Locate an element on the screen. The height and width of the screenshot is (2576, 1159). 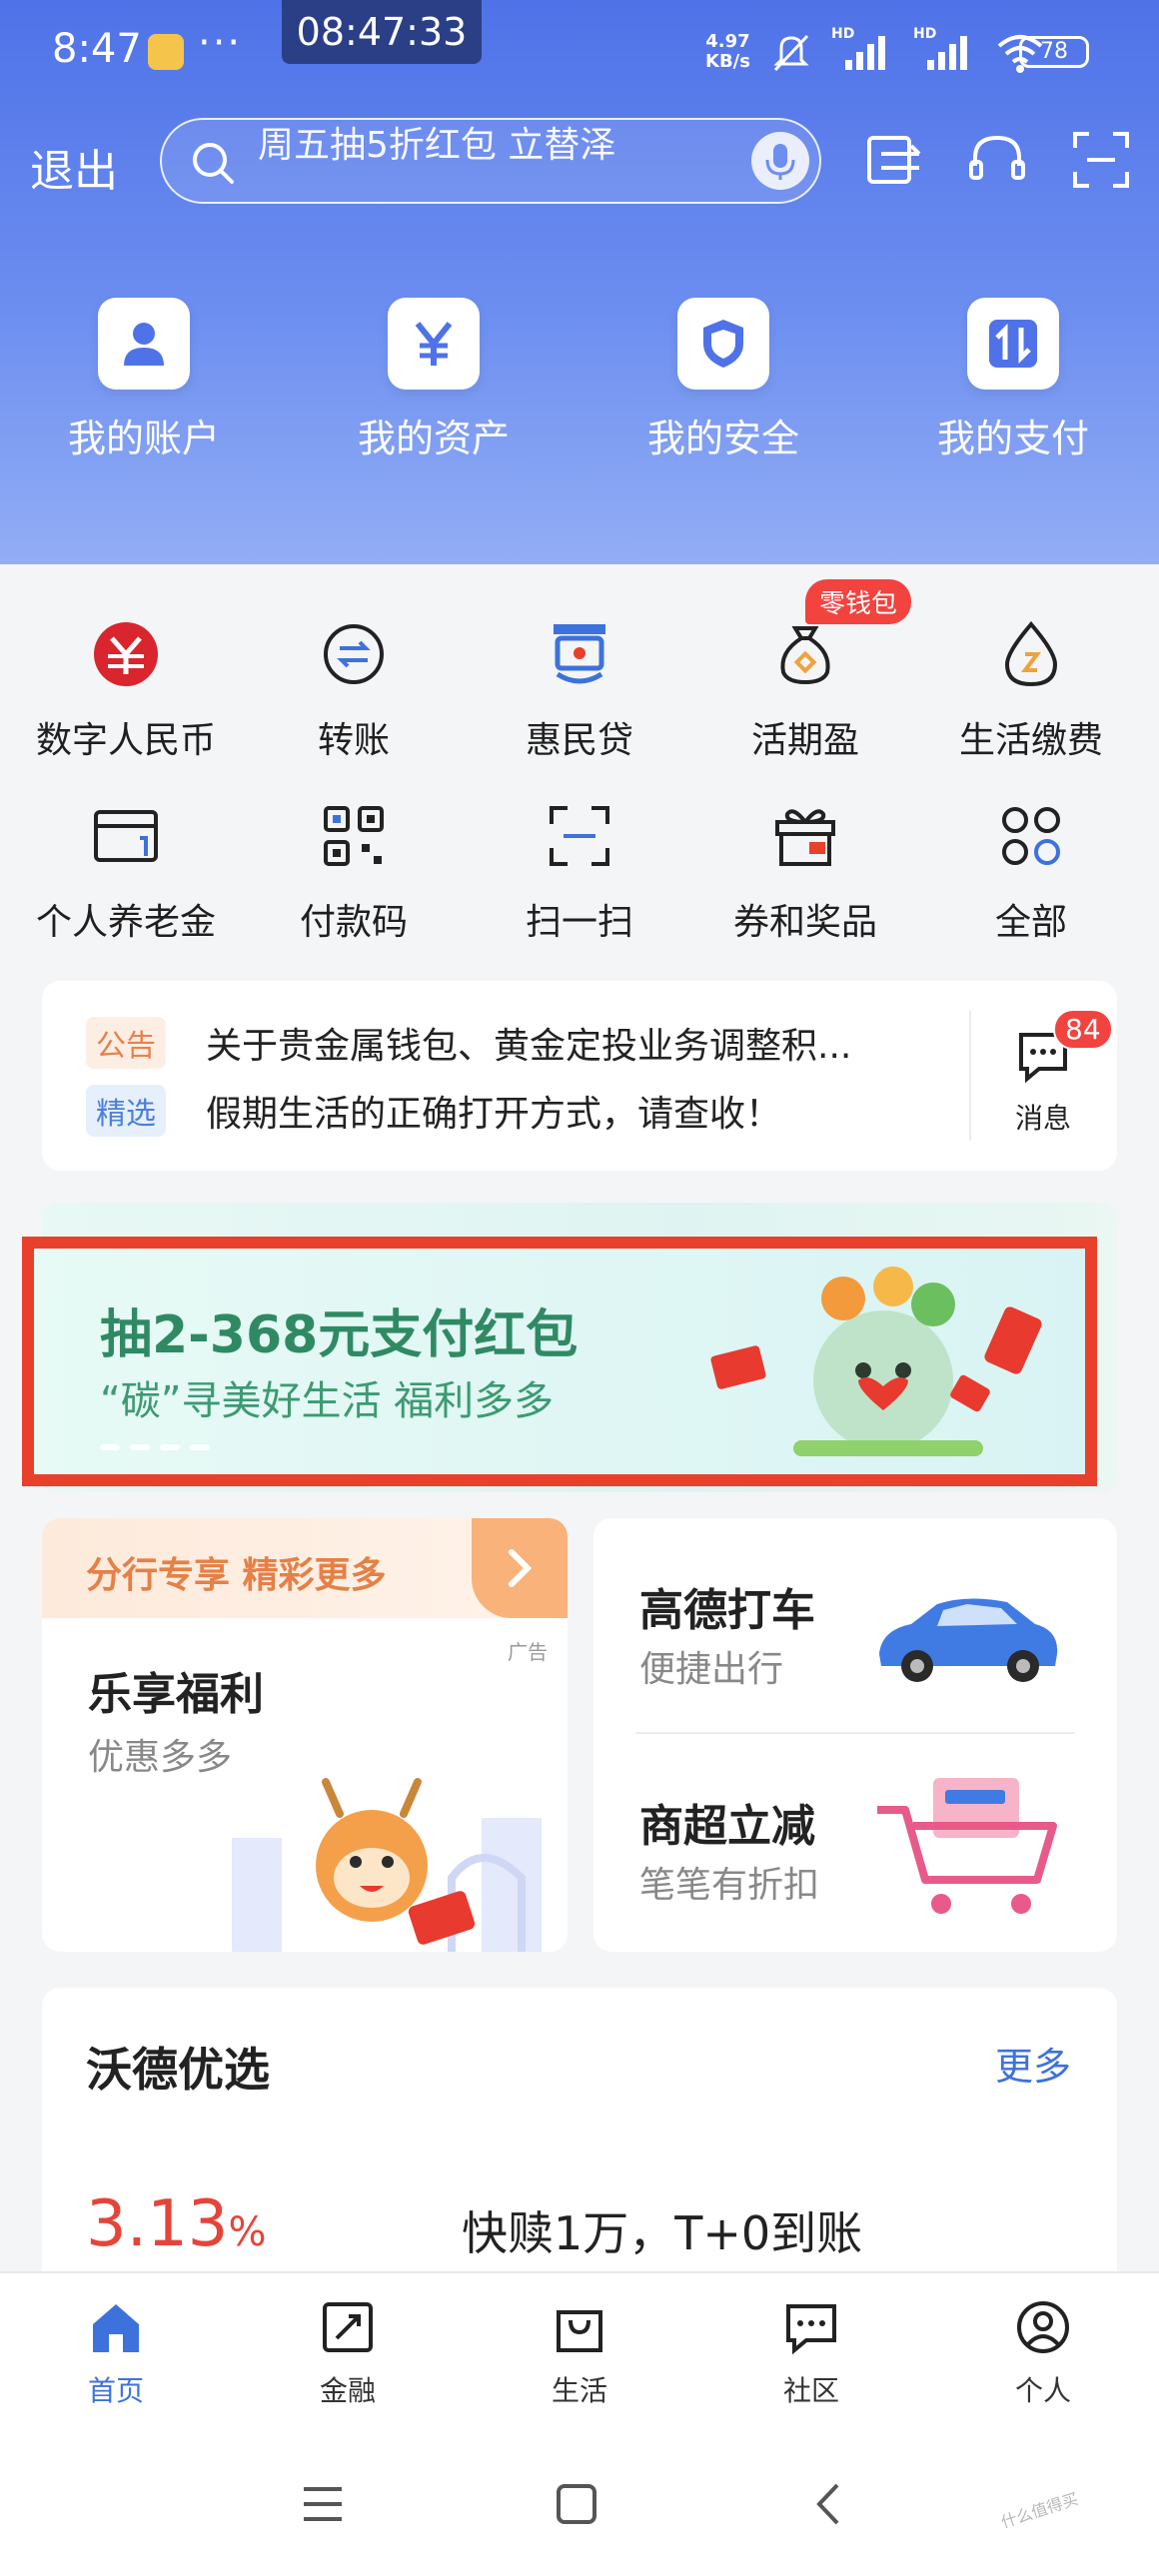
quick-tile-assets: 我的资产 is located at coordinates (434, 380).